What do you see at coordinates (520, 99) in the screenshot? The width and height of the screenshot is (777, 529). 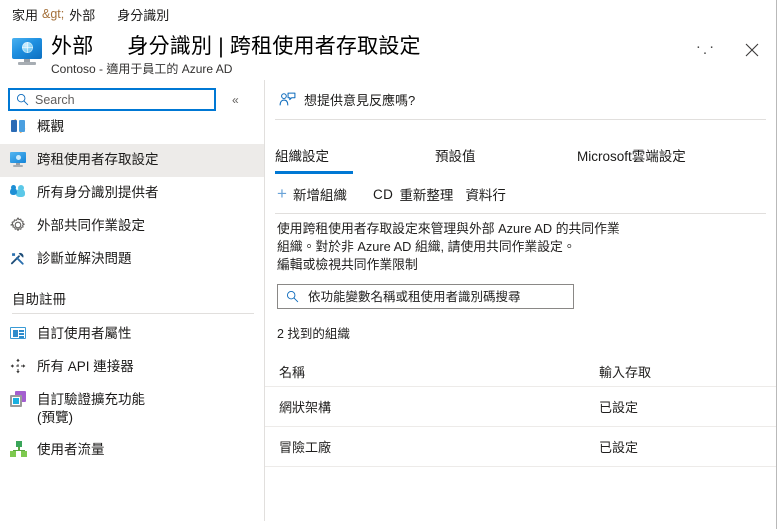 I see `feedback-button: 想提供意見反應嗎?` at bounding box center [520, 99].